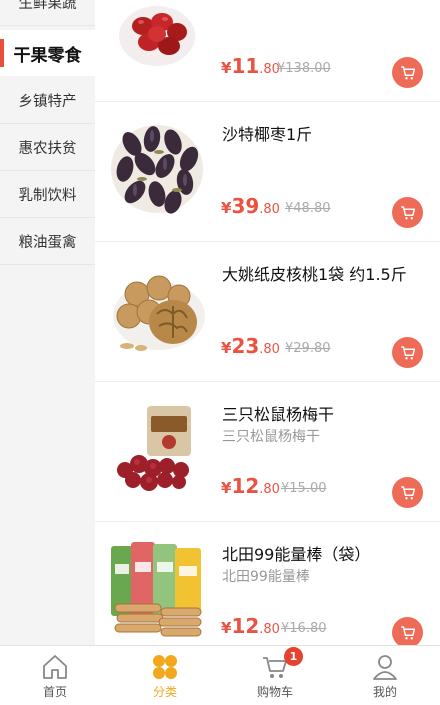 The width and height of the screenshot is (440, 705). I want to click on product-original-price: ¥138.00, so click(304, 68).